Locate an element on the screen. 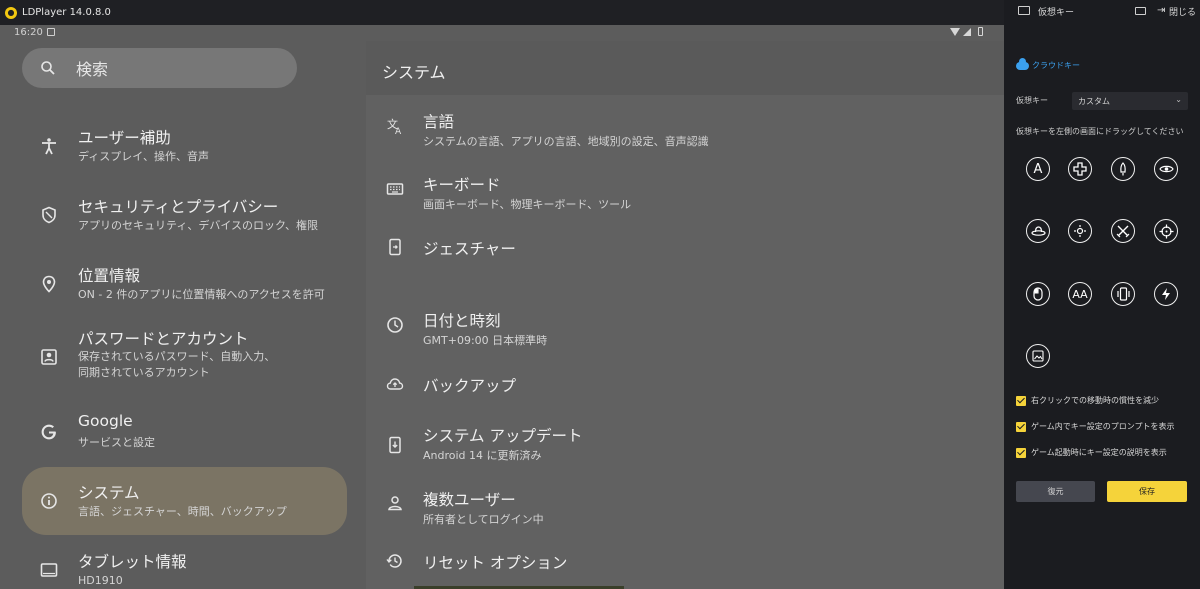 Image resolution: width=1200 pixels, height=589 pixels. search-icon is located at coordinates (48, 68).